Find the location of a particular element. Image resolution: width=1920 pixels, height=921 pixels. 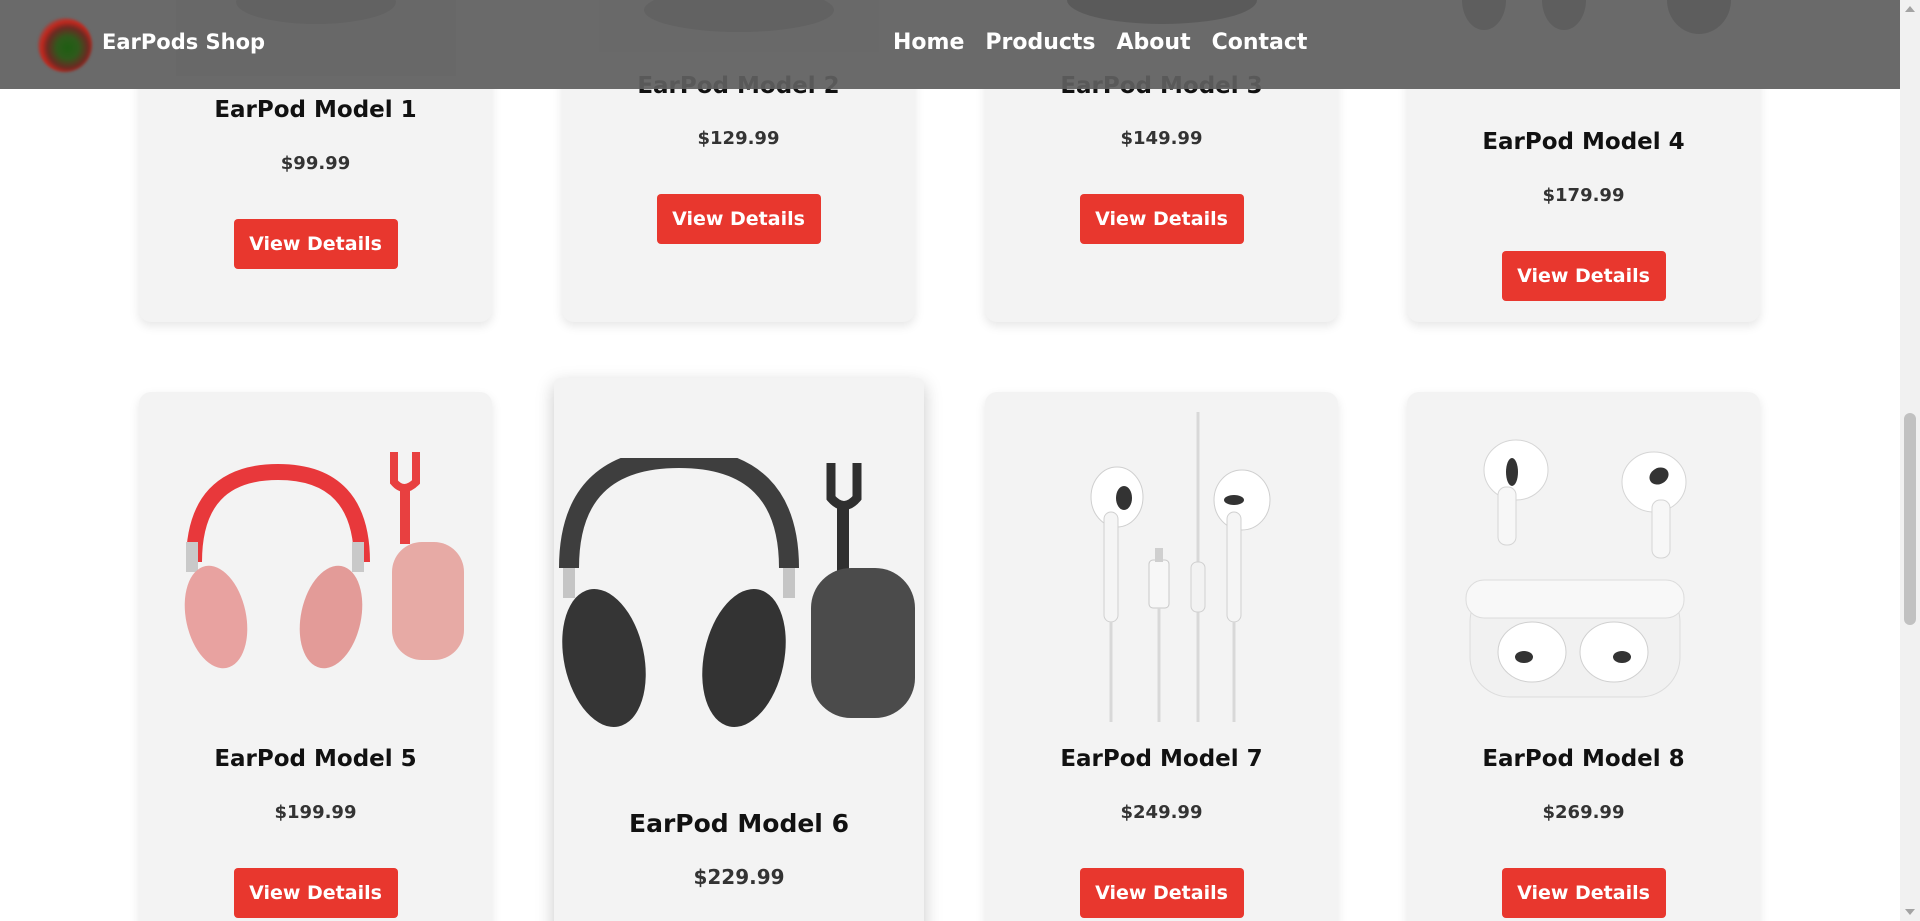

vertical-scrollbar is located at coordinates (1910, 460).